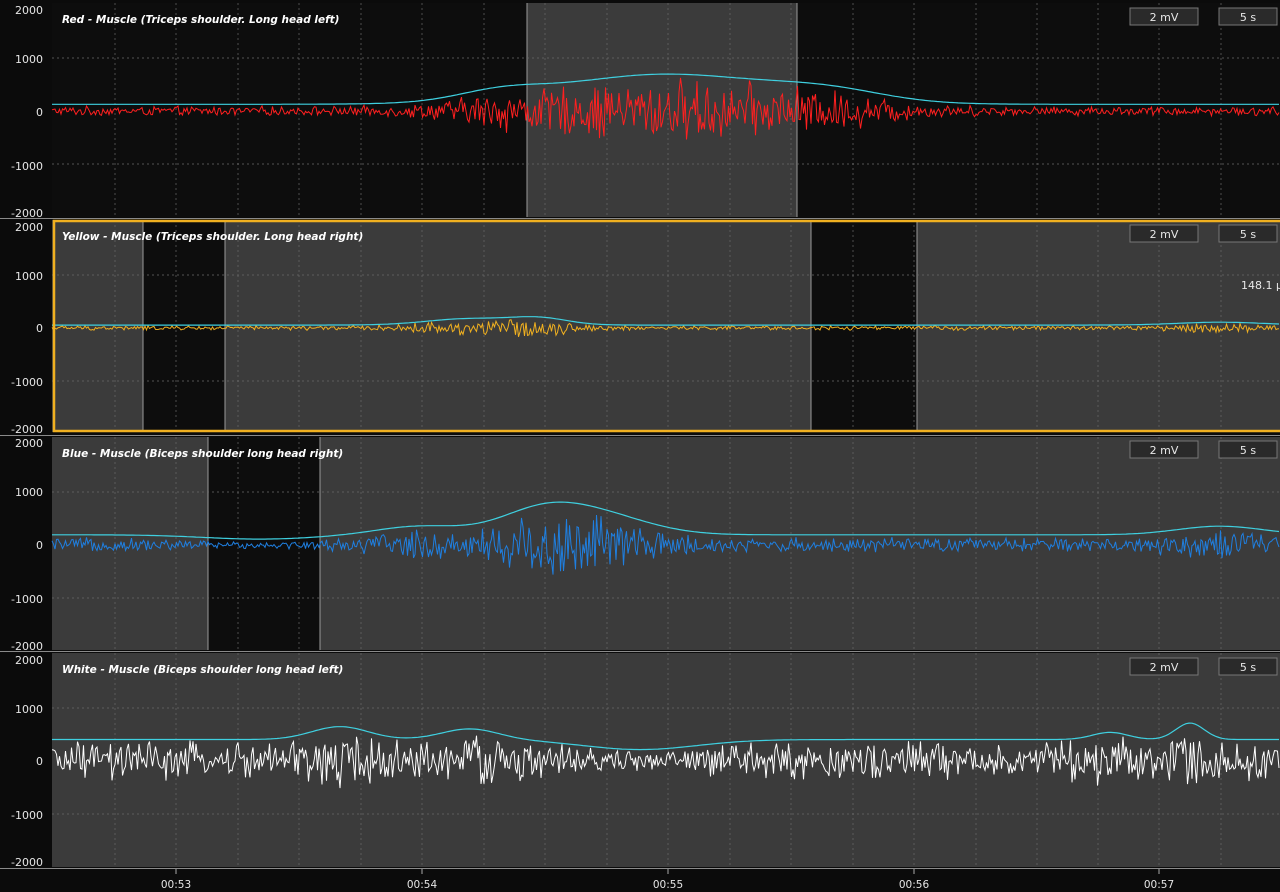 This screenshot has width=1280, height=892. What do you see at coordinates (1260, 285) in the screenshot?
I see `value-readout: 148.1 µV` at bounding box center [1260, 285].